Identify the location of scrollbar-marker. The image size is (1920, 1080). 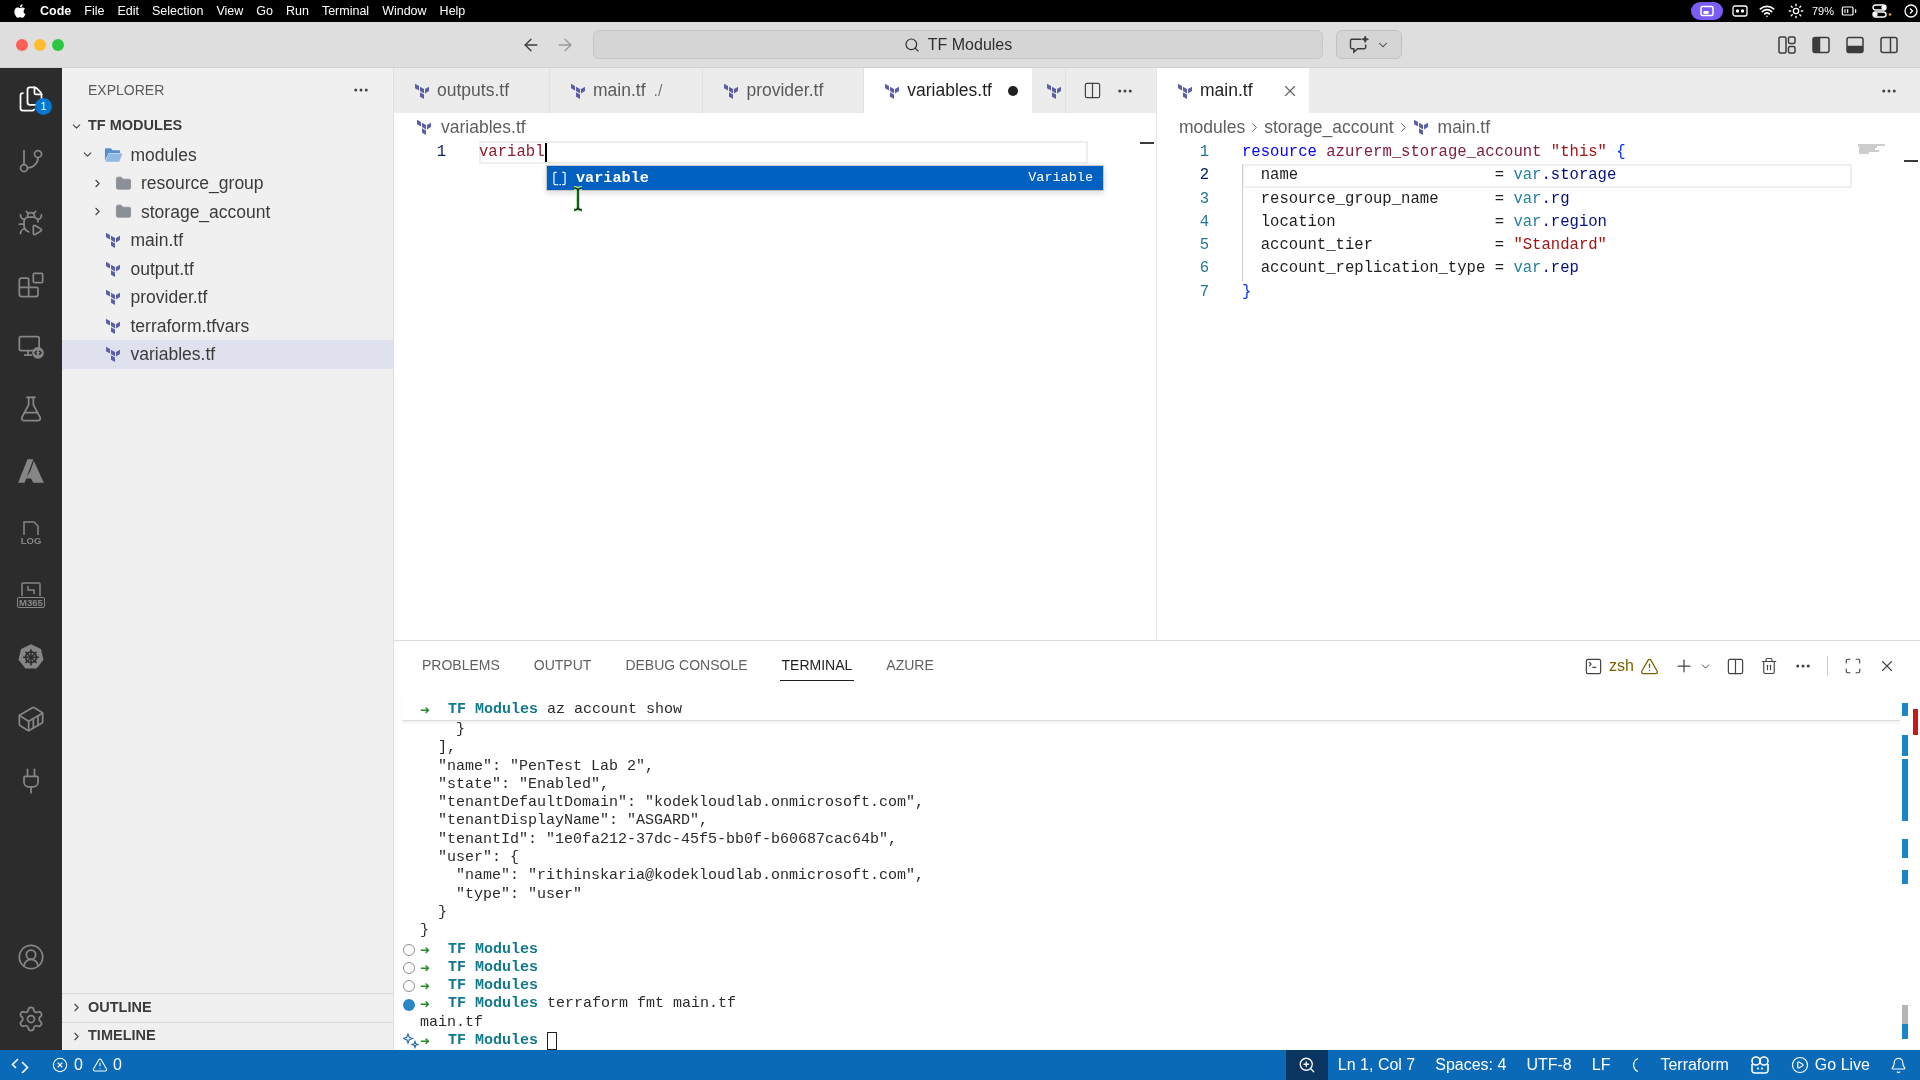
(1911, 161).